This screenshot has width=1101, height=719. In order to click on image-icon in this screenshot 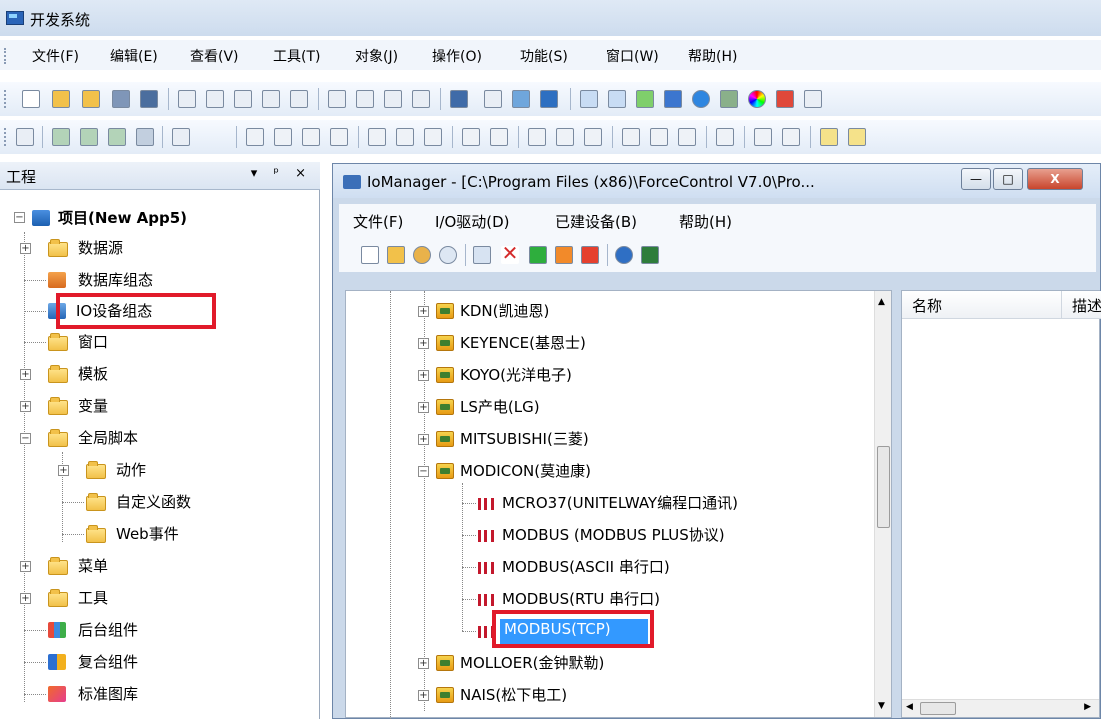, I will do `click(521, 99)`.